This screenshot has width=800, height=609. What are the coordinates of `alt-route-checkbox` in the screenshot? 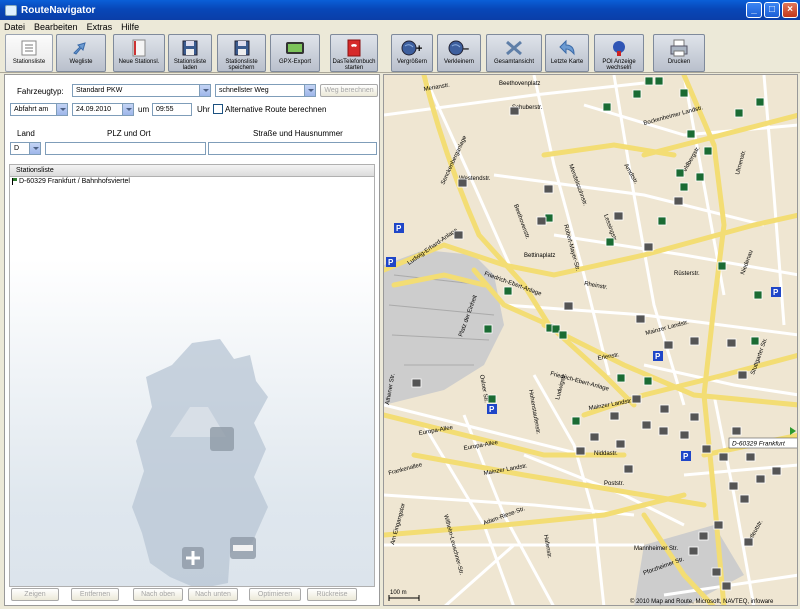 It's located at (218, 109).